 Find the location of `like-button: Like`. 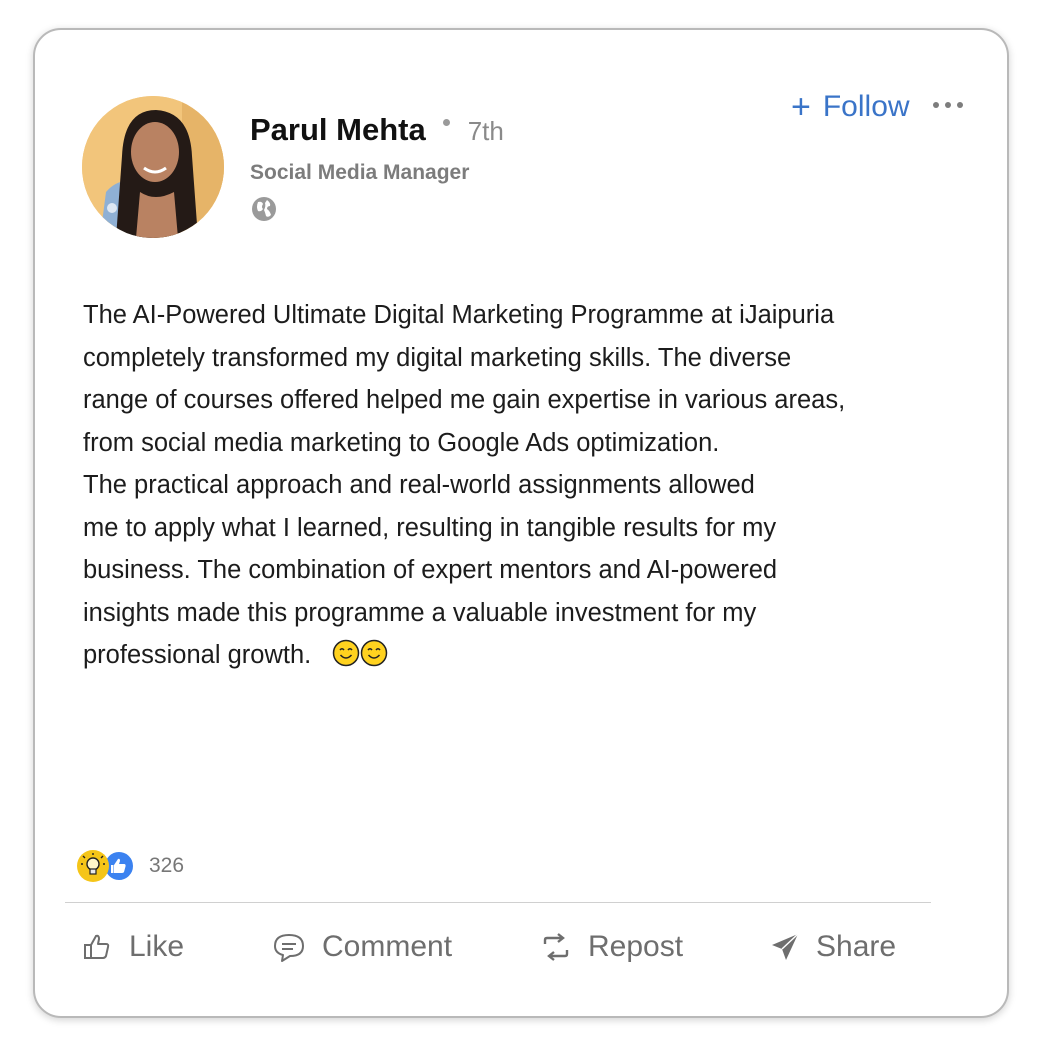

like-button: Like is located at coordinates (132, 947).